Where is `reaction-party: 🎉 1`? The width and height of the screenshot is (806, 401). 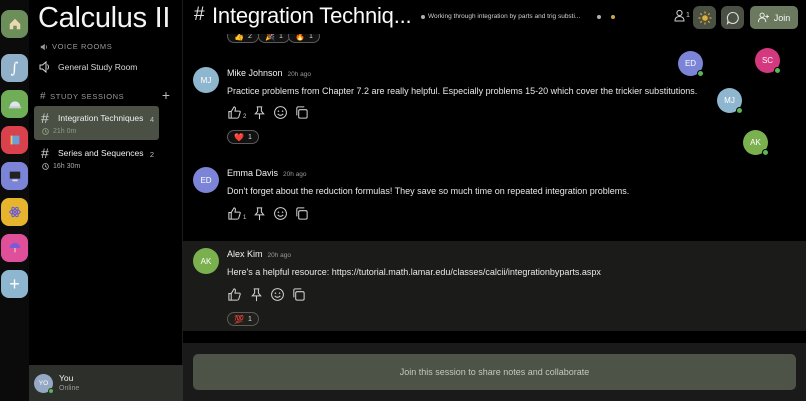
reaction-party: 🎉 1 is located at coordinates (274, 38).